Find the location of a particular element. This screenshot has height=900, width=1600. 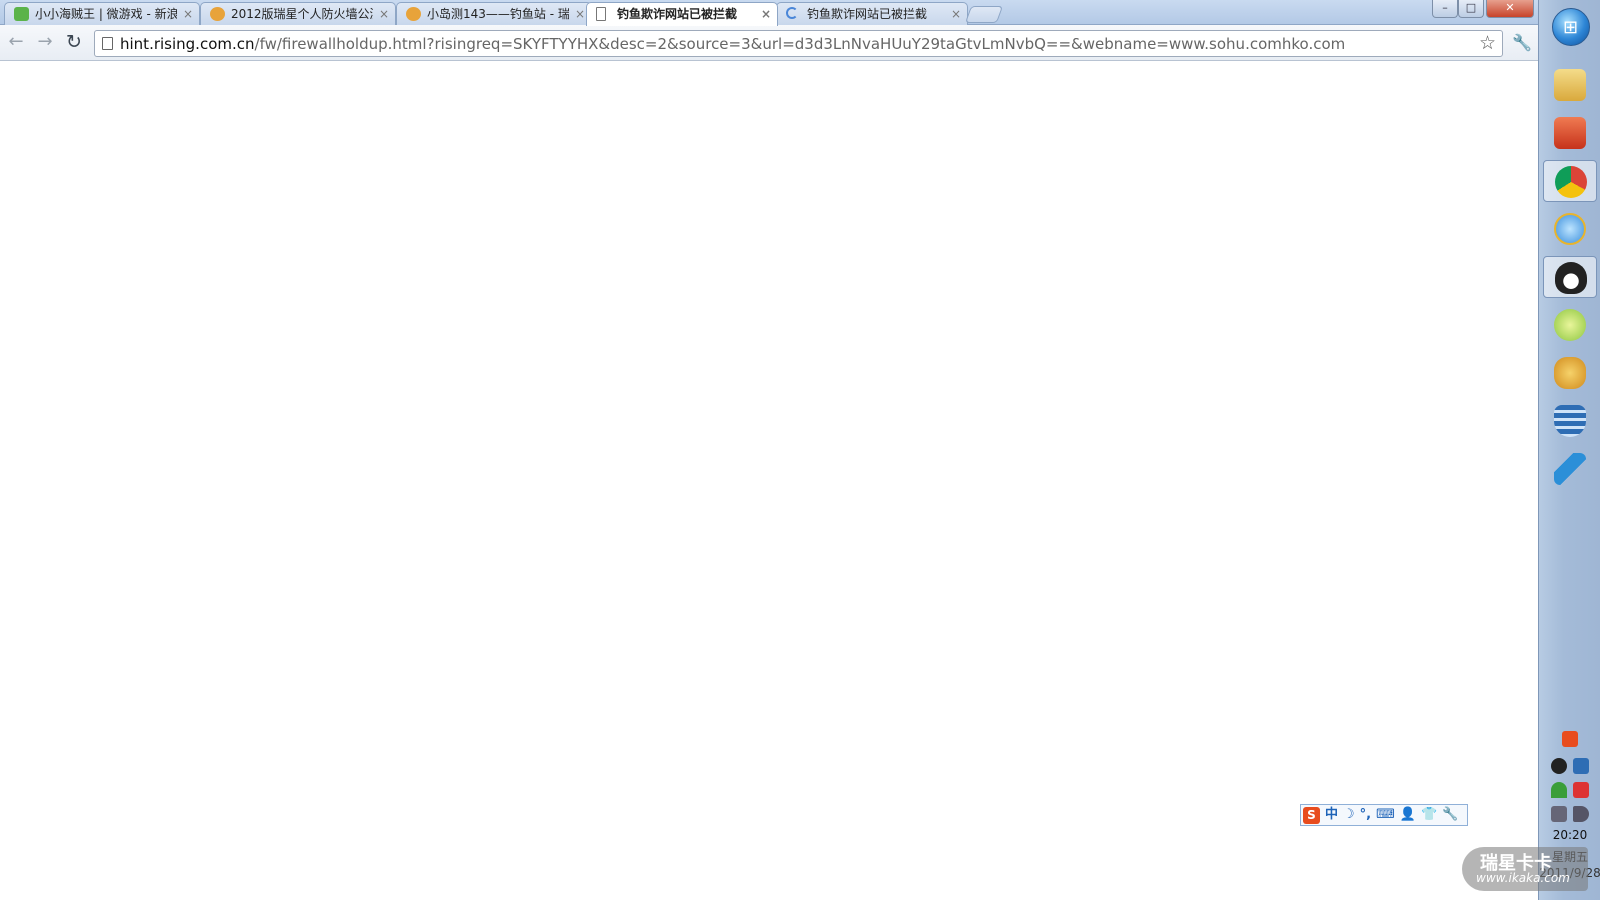

qq-tray-icon is located at coordinates (1559, 766).